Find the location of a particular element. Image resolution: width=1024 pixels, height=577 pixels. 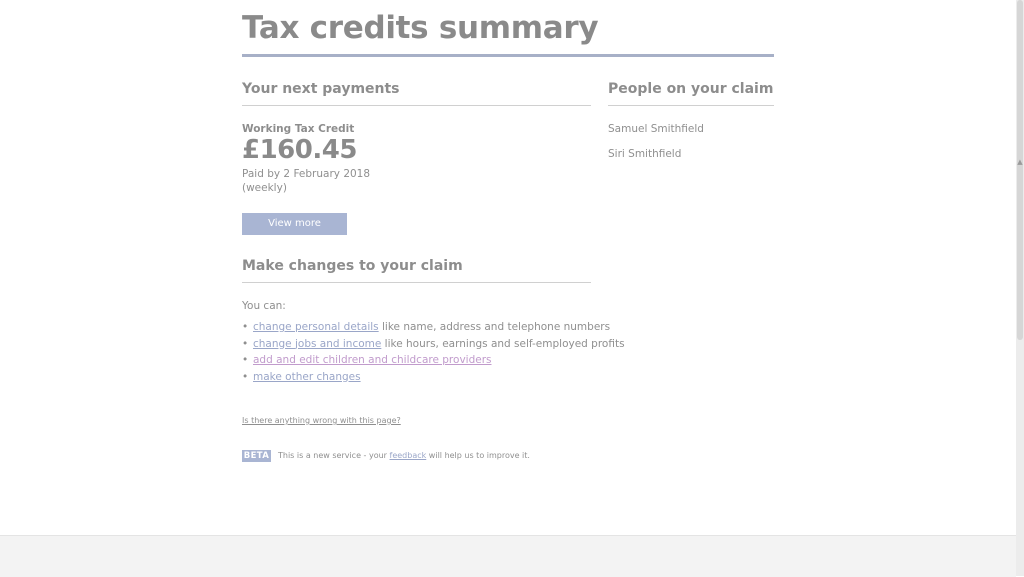

feedback-link: feedback is located at coordinates (408, 455).